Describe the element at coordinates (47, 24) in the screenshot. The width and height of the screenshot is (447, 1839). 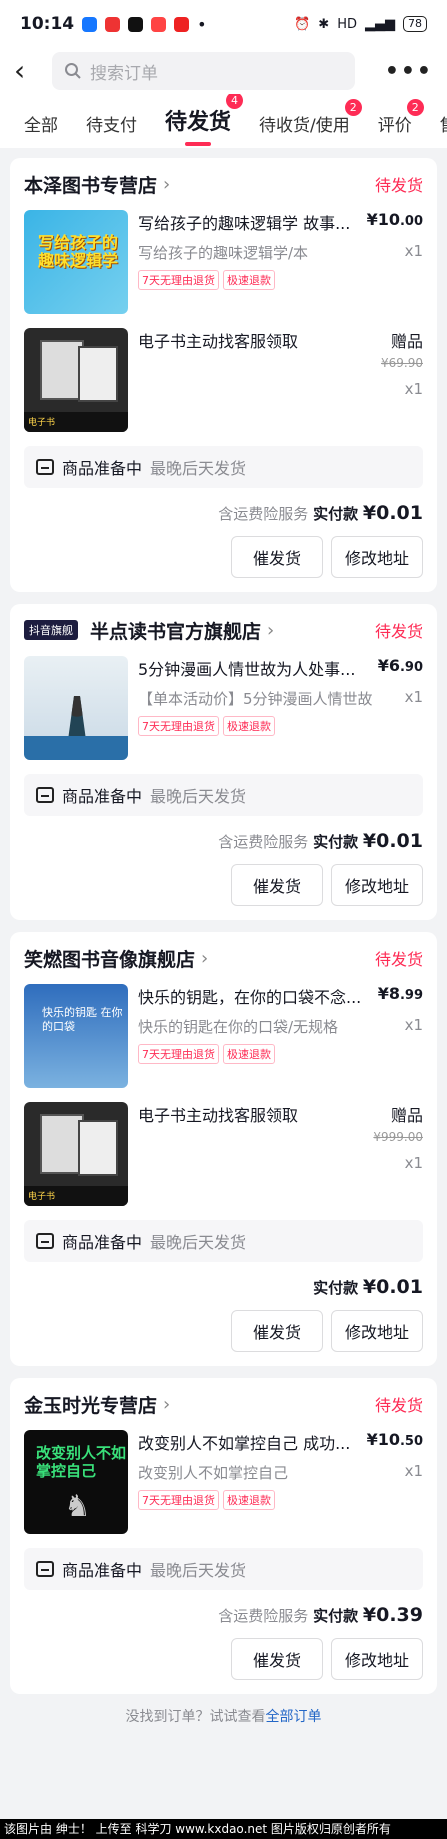
I see `status-time: 10:14` at that location.